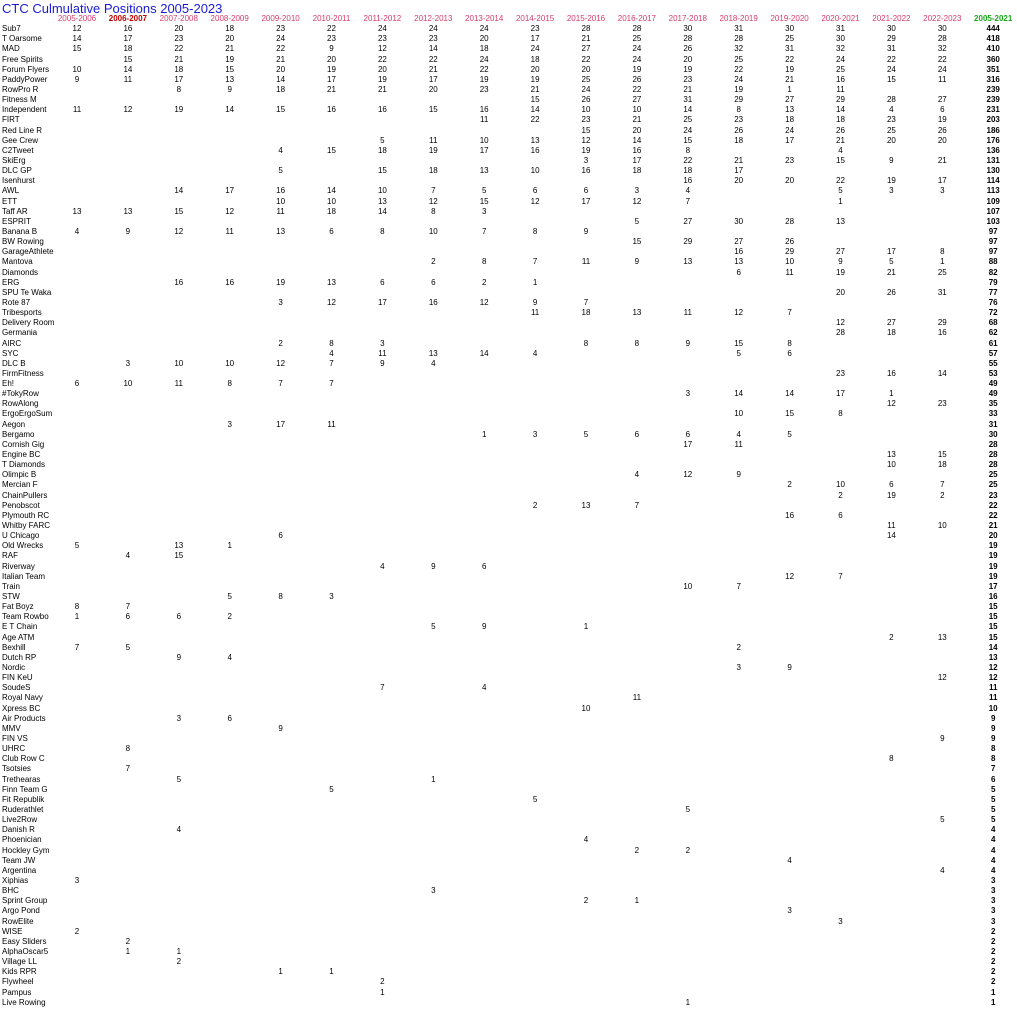 The image size is (1017, 1024). What do you see at coordinates (508, 131) in the screenshot?
I see `table-row: Red Line R 15 20 24 26 24 26 25 26 186` at bounding box center [508, 131].